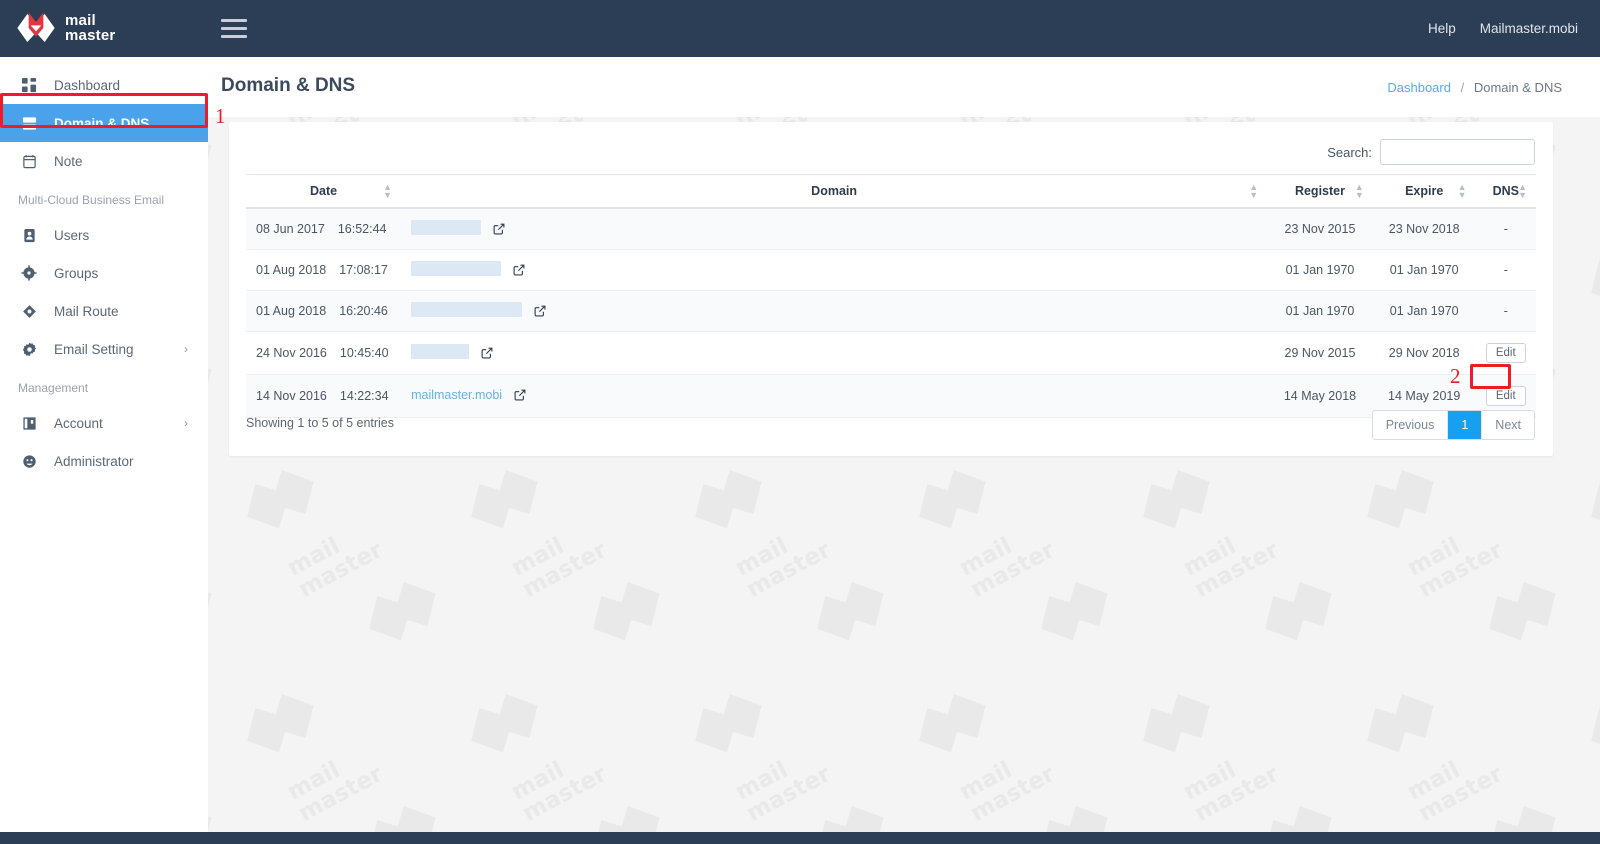 This screenshot has width=1600, height=844. I want to click on table-header-row: Date ▲ ▼ Domain ▲ ▼ Register ▲ ▼ Expire ▲ ▼, so click(891, 191).